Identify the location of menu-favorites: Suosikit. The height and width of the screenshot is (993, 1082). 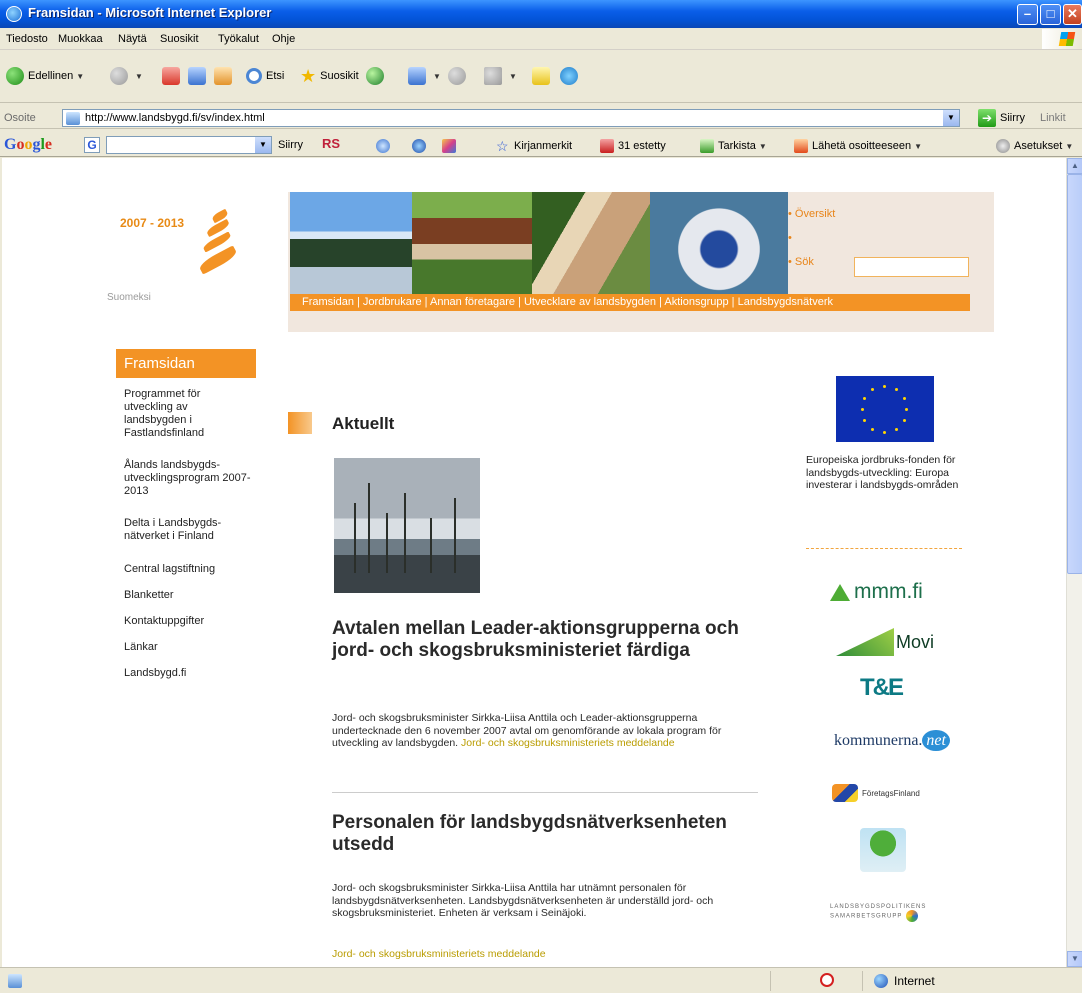
(179, 39).